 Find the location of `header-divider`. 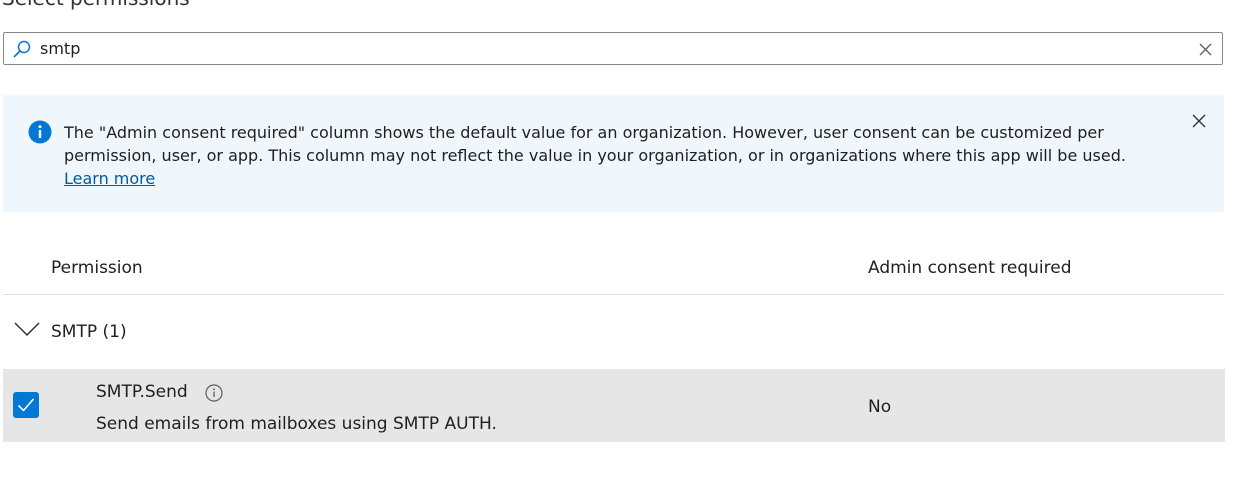

header-divider is located at coordinates (613, 294).